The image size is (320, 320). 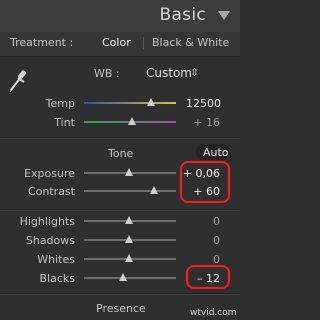 I want to click on eyedropper-icon, so click(x=18, y=79).